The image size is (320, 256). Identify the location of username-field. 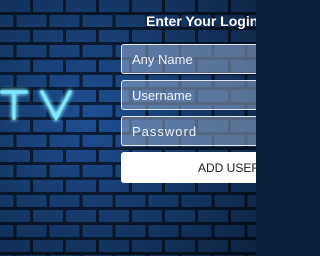
(188, 95).